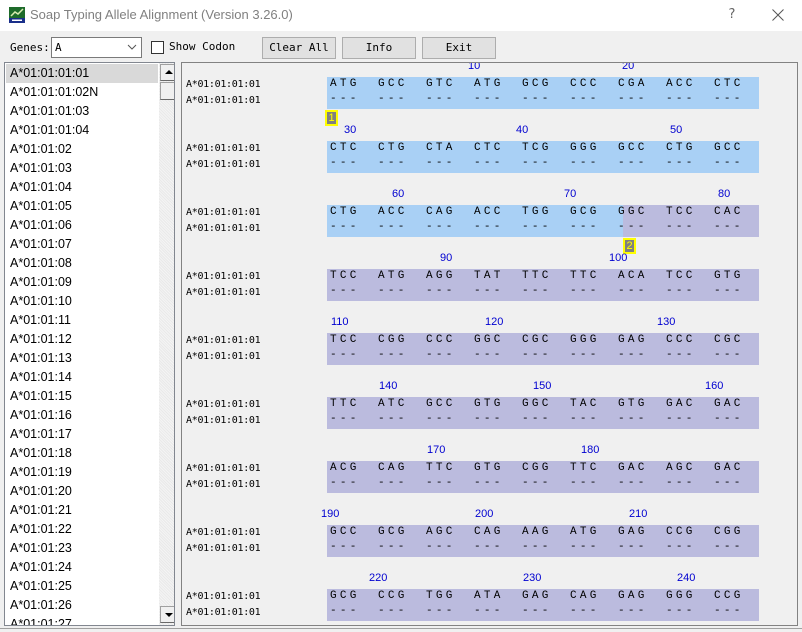 This screenshot has height=632, width=802. Describe the element at coordinates (82, 263) in the screenshot. I see `allele-list-item: A*01:01:08` at that location.